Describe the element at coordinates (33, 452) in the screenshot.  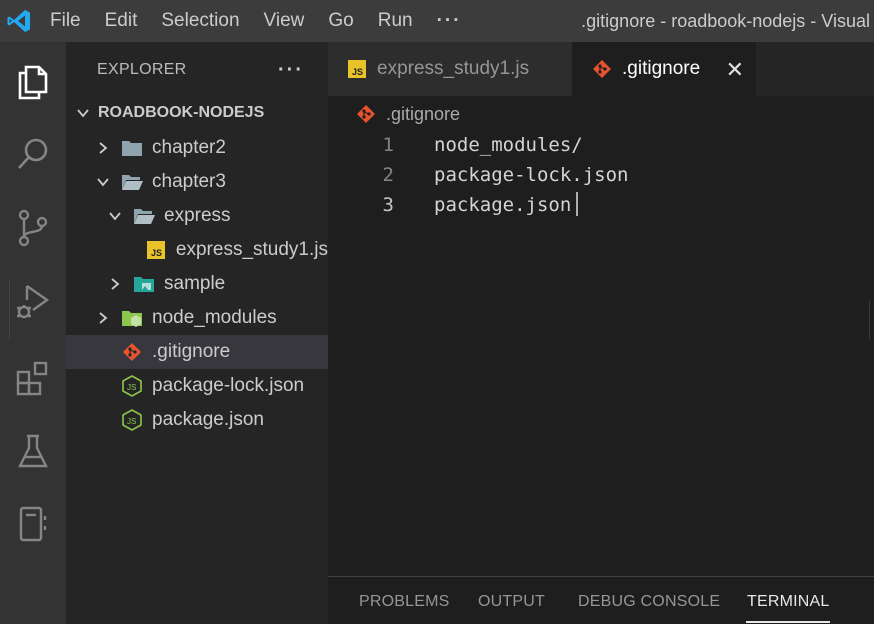
I see `testing-flask-icon` at that location.